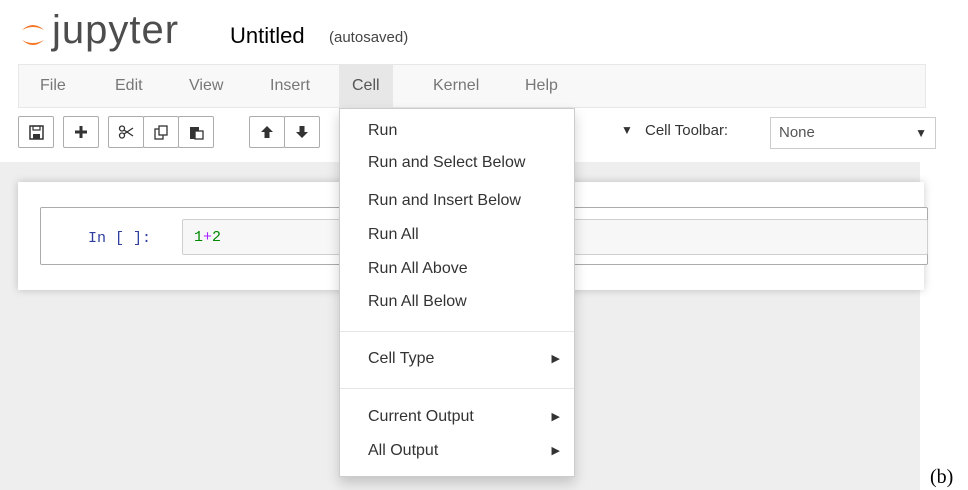 The height and width of the screenshot is (490, 968). Describe the element at coordinates (33, 35) in the screenshot. I see `jupyter-logo-icon` at that location.